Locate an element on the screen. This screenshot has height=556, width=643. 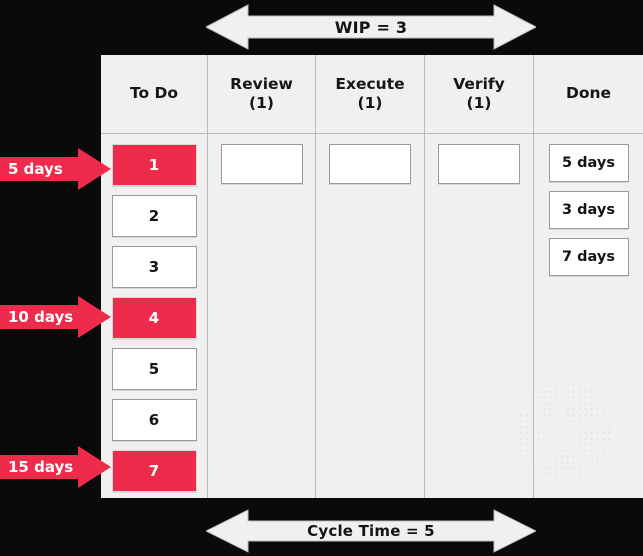
card-todo-3: 3 is located at coordinates (154, 267).